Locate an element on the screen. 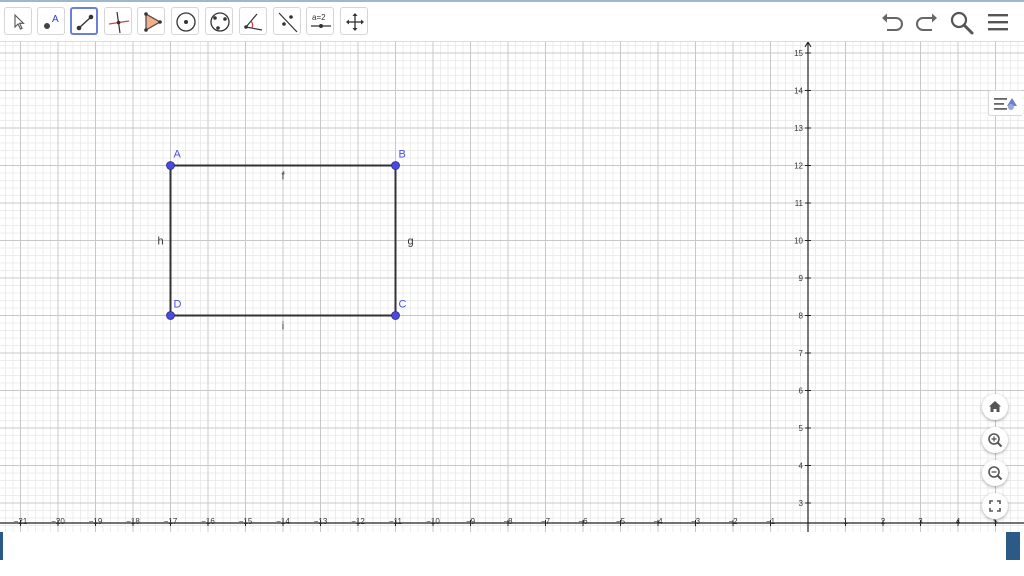 This screenshot has width=1024, height=576. fullscreen-button is located at coordinates (995, 506).